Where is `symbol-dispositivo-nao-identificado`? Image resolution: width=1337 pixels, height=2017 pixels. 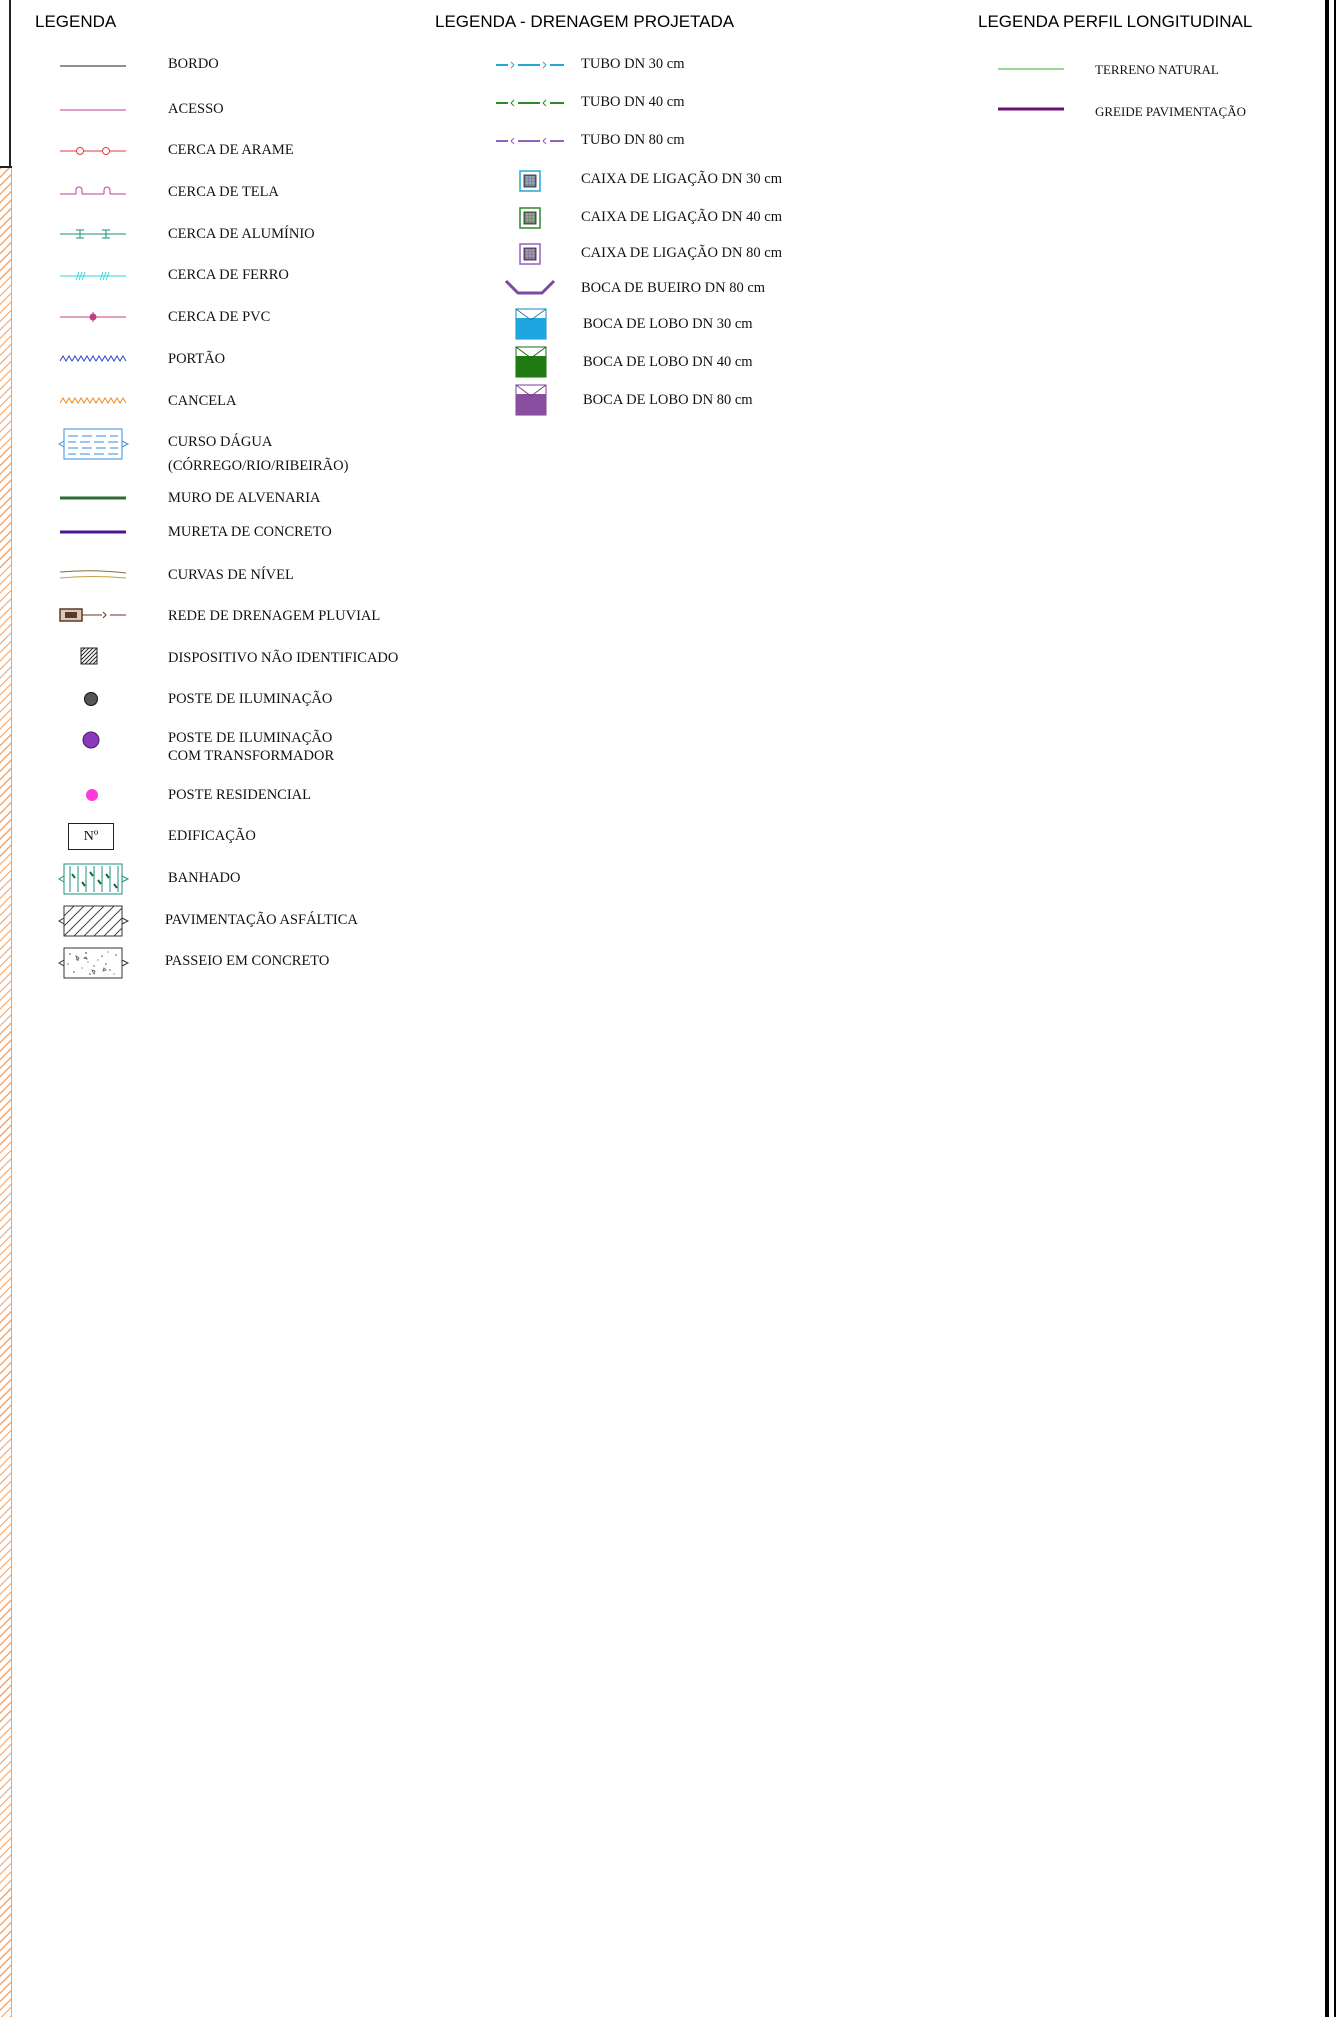
symbol-dispositivo-nao-identificado is located at coordinates (89, 656).